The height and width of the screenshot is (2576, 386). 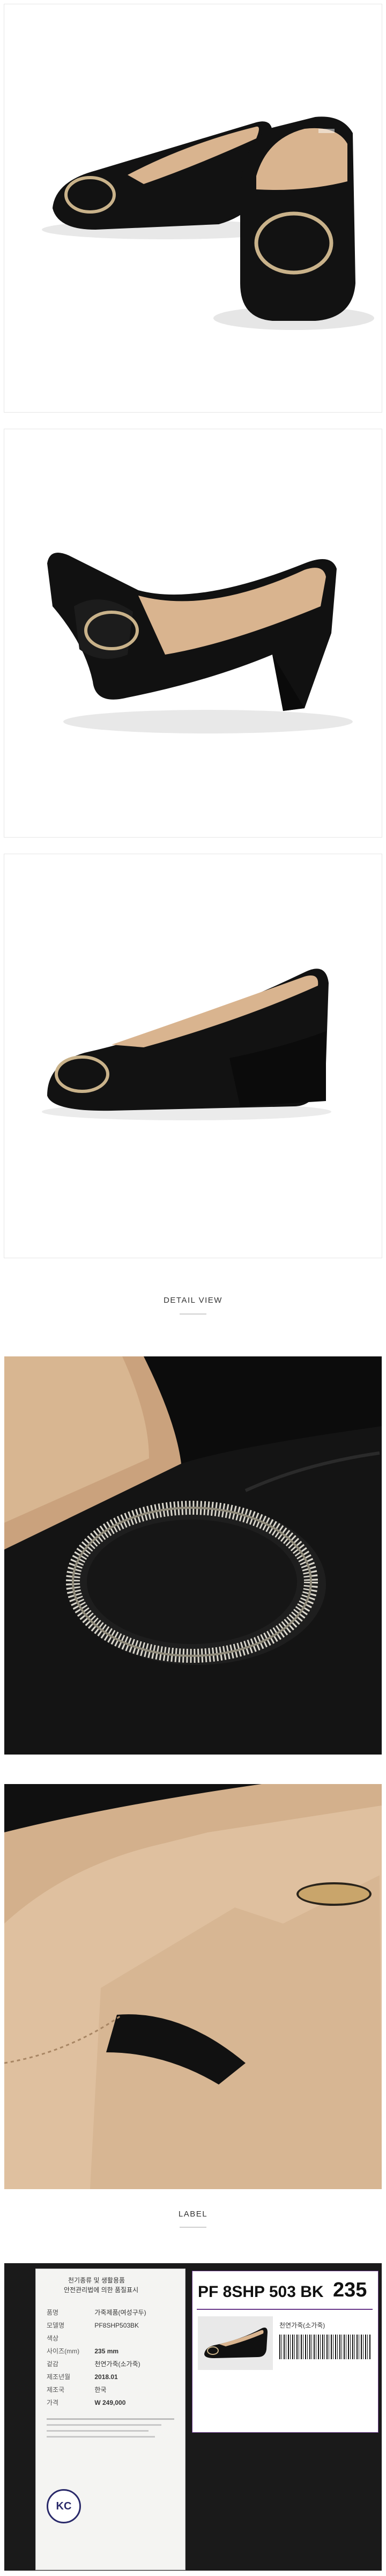 What do you see at coordinates (93, 2325) in the screenshot?
I see `label-row: 모델명 PF8SHP503BK` at bounding box center [93, 2325].